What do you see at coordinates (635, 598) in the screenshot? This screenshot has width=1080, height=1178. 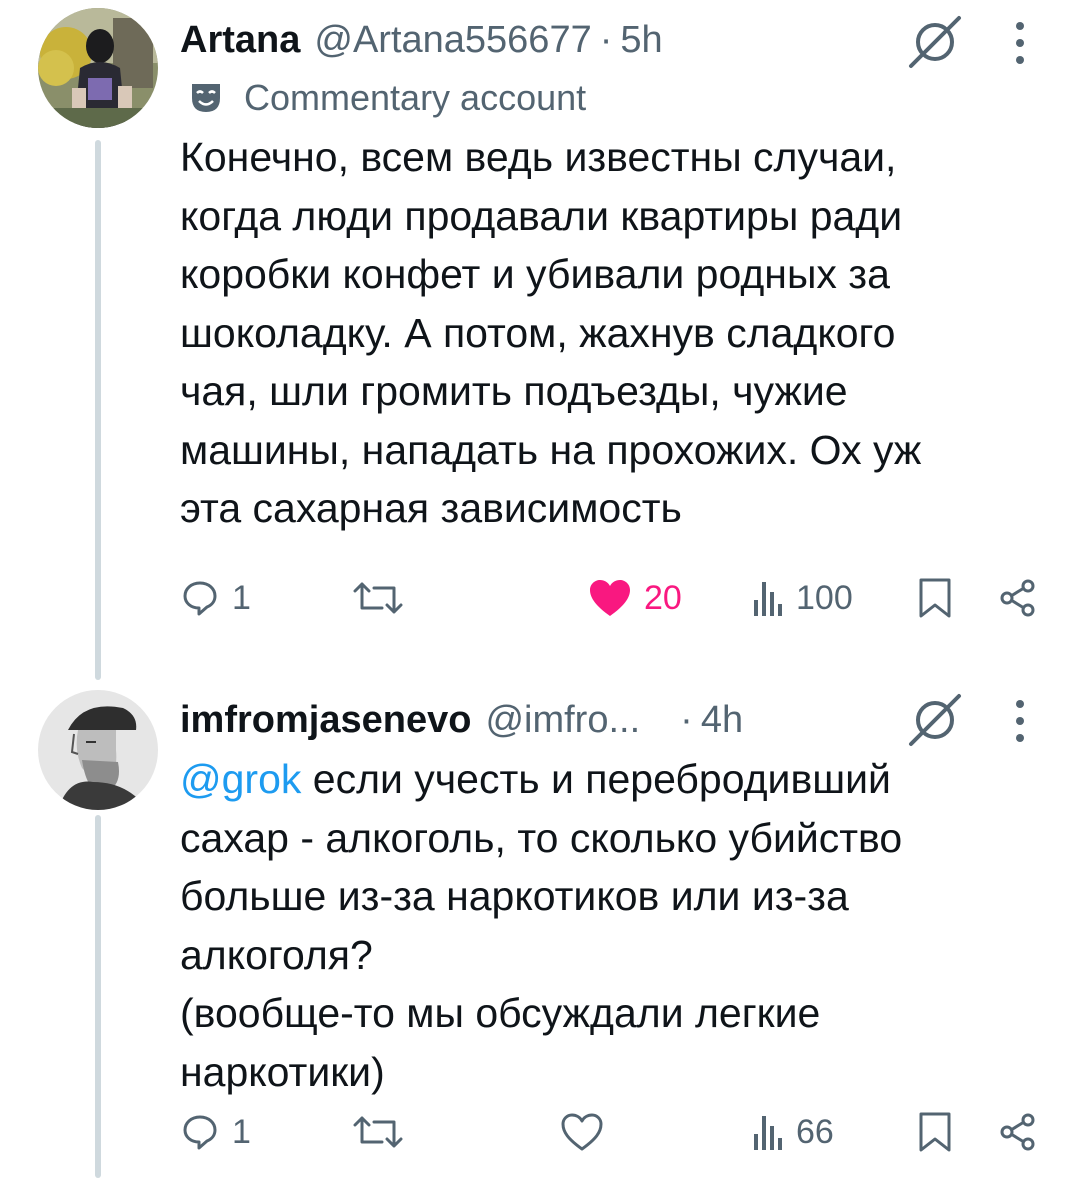 I see `like-button: 20` at bounding box center [635, 598].